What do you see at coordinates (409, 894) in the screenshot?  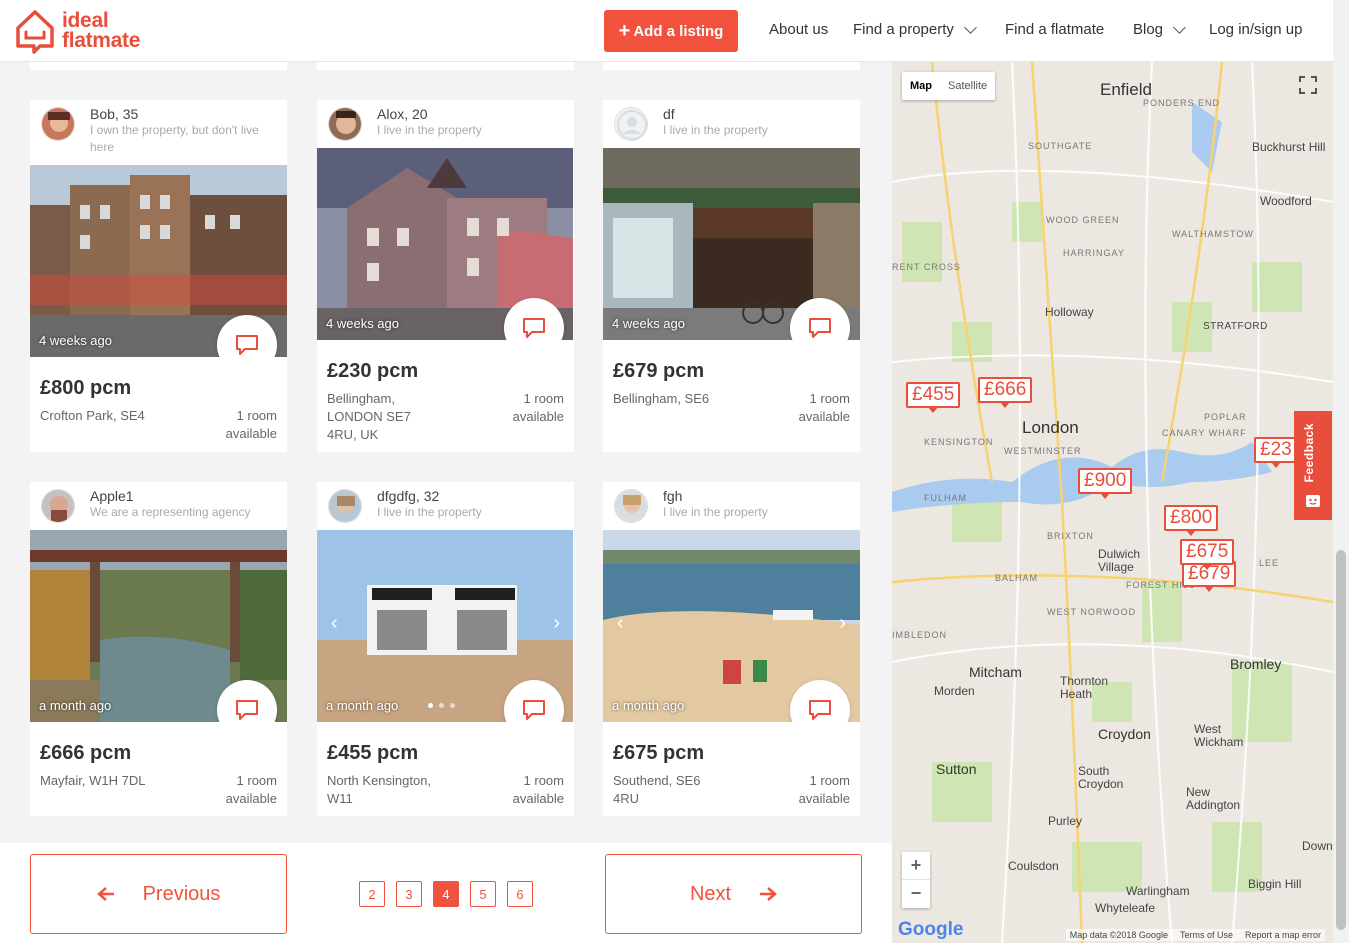 I see `page-3: 3` at bounding box center [409, 894].